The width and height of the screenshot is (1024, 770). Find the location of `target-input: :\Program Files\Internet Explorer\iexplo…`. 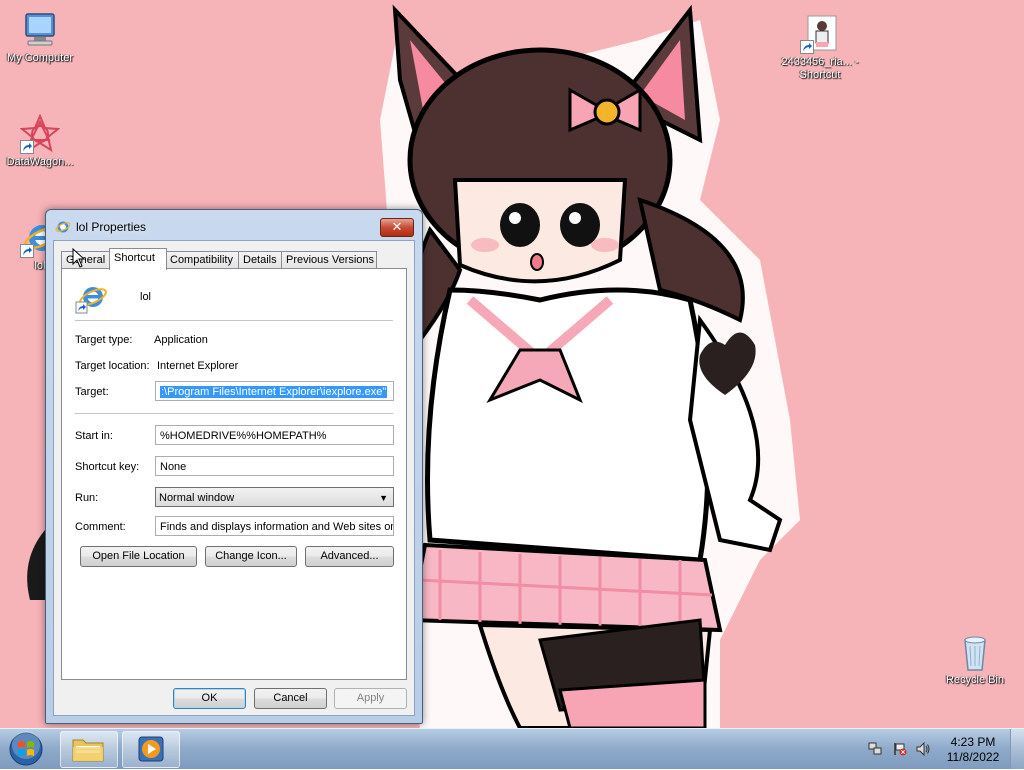

target-input: :\Program Files\Internet Explorer\iexplo… is located at coordinates (274, 391).